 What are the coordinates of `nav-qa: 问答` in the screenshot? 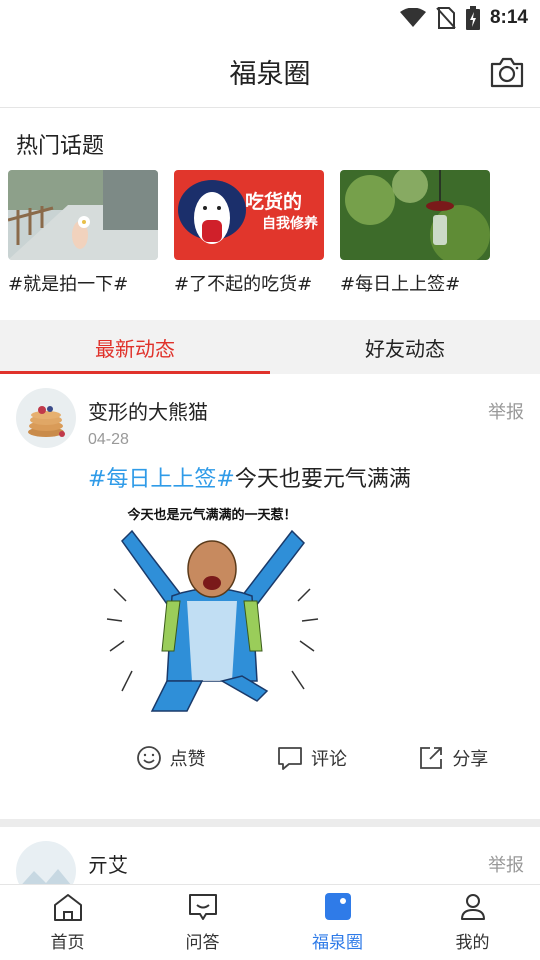 It's located at (202, 922).